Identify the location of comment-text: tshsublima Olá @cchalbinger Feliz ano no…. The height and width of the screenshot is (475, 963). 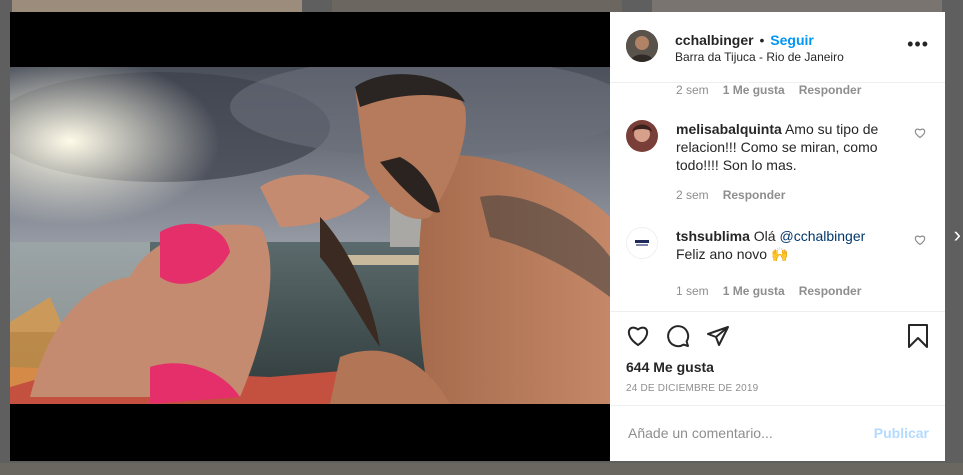
(787, 245).